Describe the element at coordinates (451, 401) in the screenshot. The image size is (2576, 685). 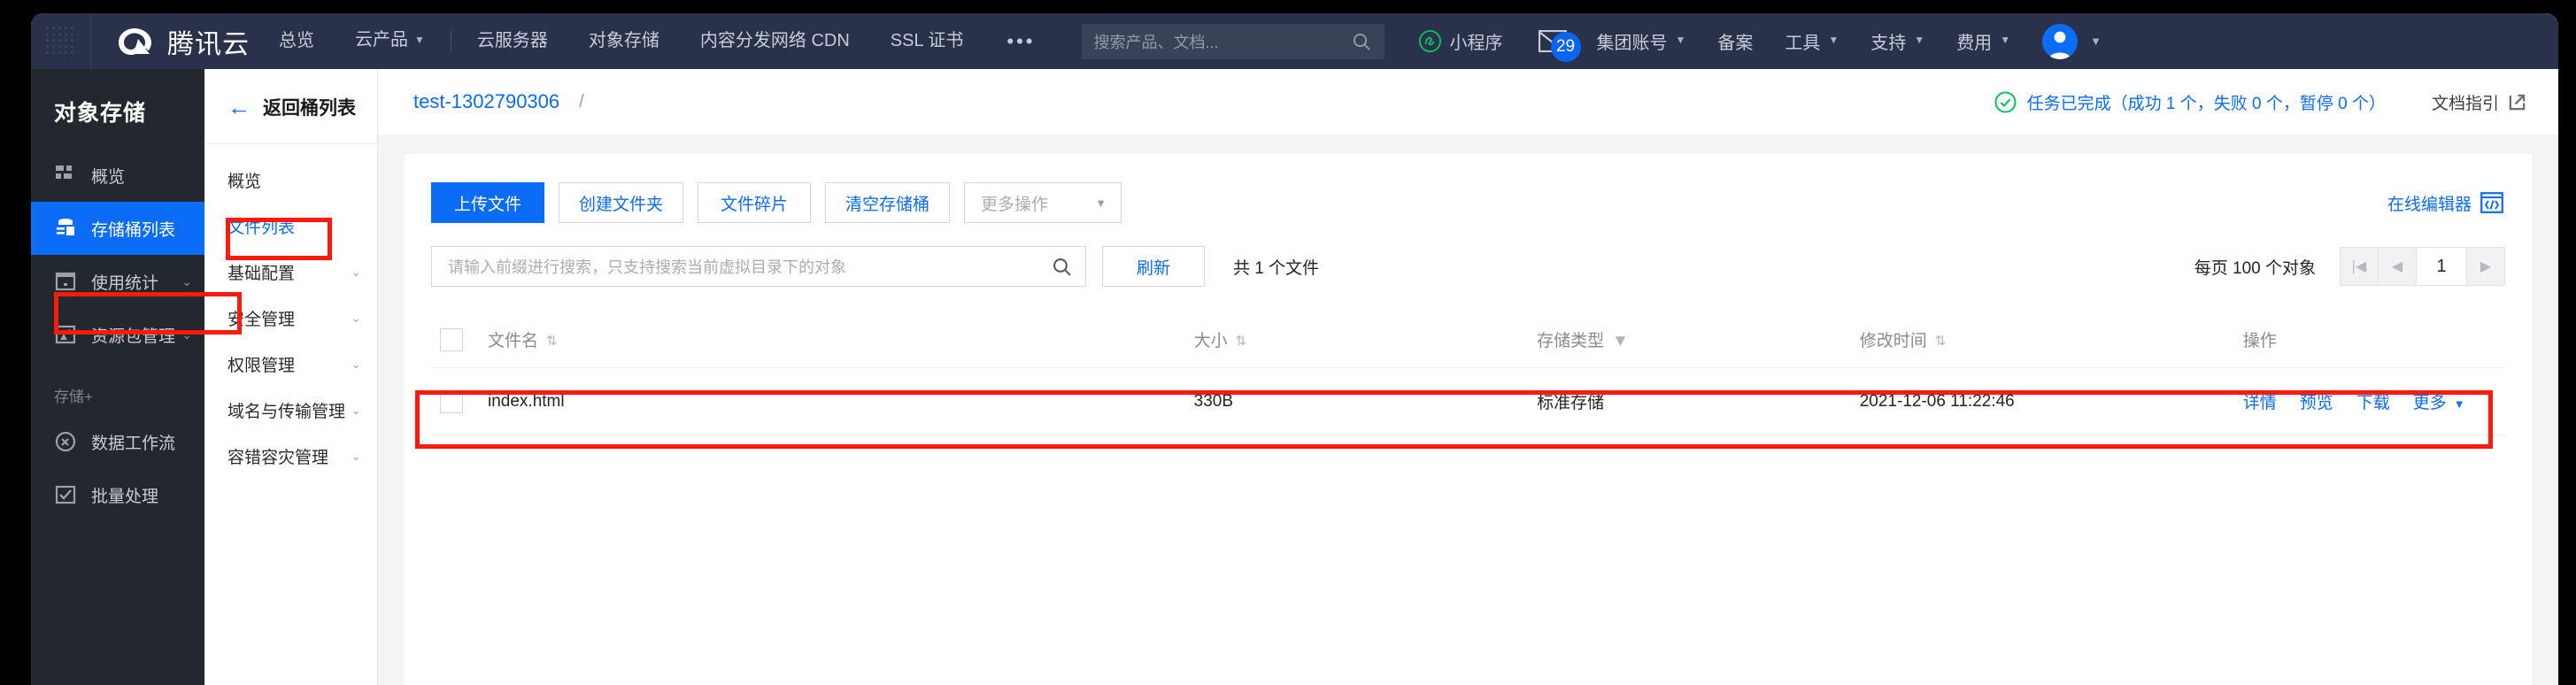
I see `row-checkbox` at that location.